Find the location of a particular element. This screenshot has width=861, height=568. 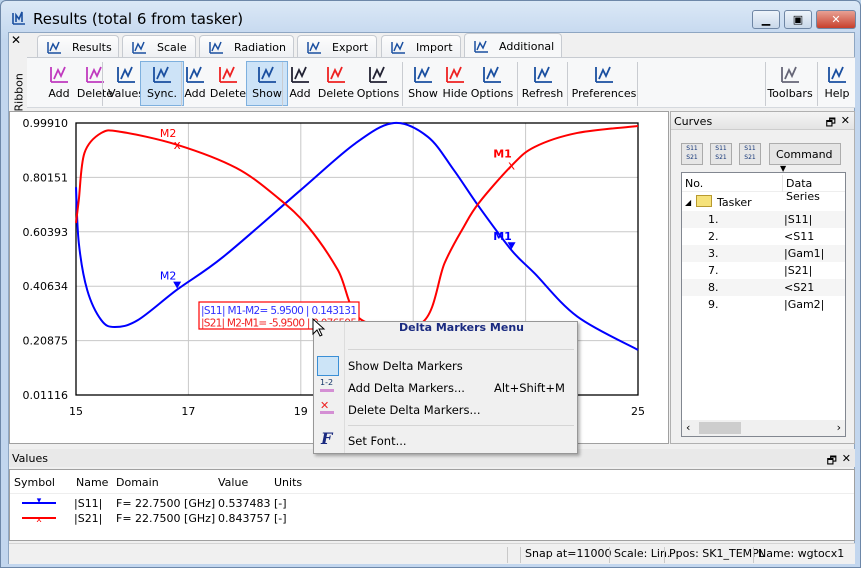

column-header-no: No. is located at coordinates (694, 183).